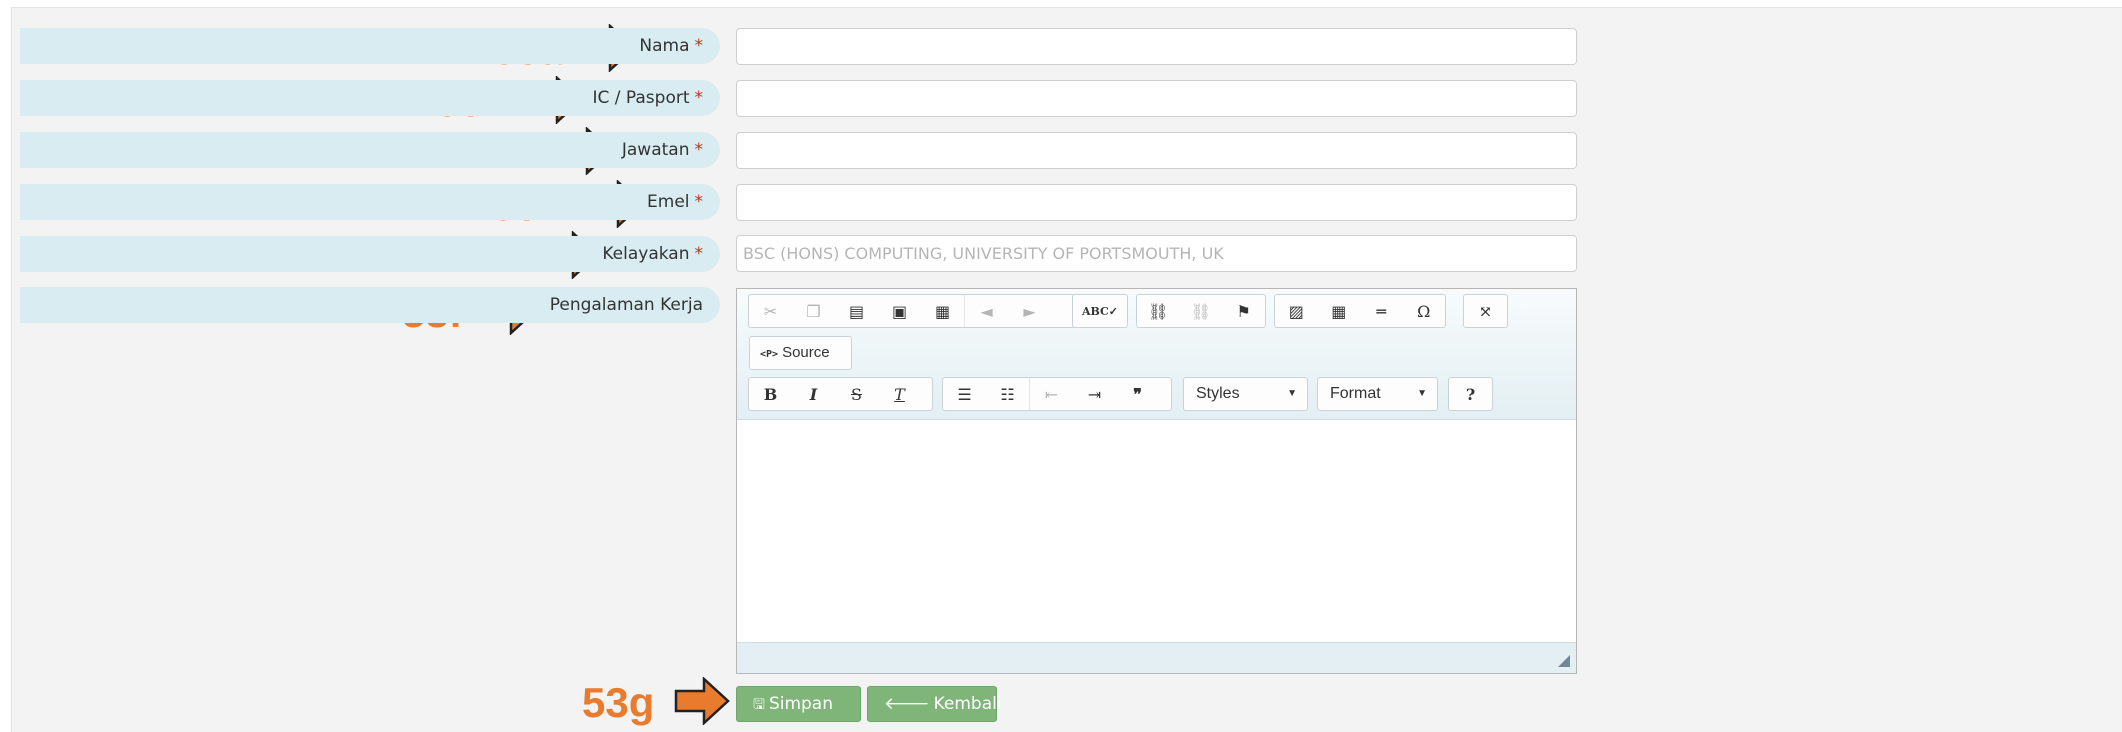 This screenshot has height=732, width=2122. I want to click on ic-pasport-input, so click(1156, 98).